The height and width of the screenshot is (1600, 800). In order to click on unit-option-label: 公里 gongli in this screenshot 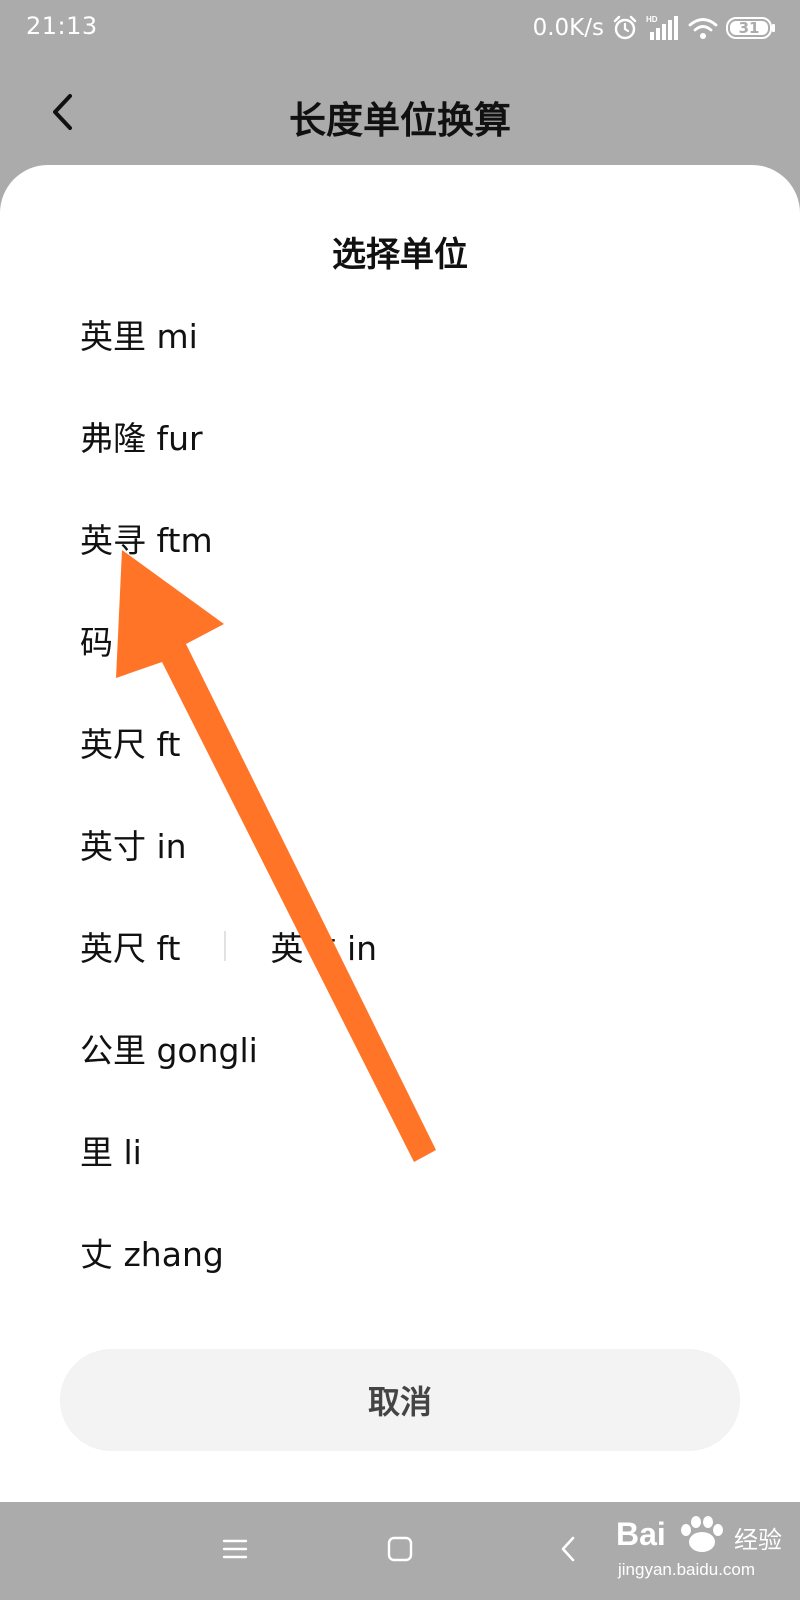, I will do `click(169, 1050)`.